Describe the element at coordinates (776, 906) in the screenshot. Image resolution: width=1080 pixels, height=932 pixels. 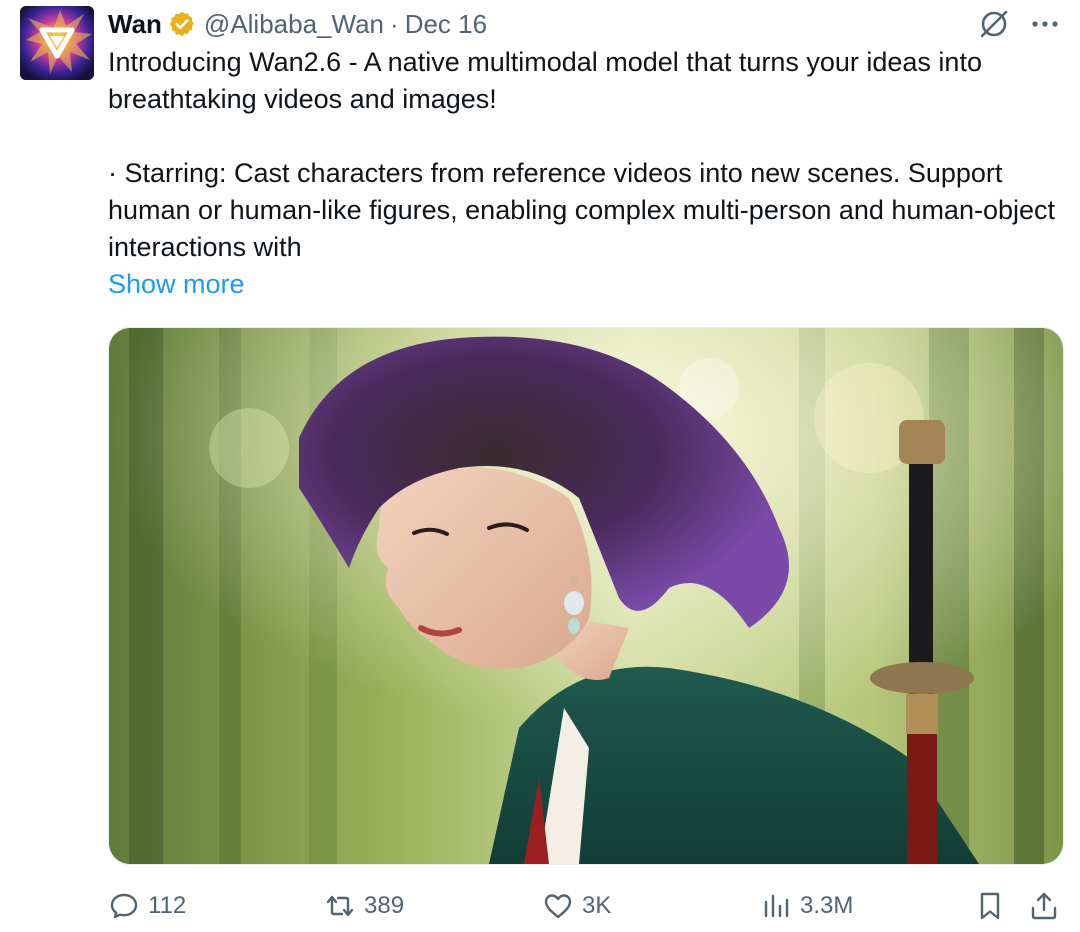
I see `analytics-icon` at that location.